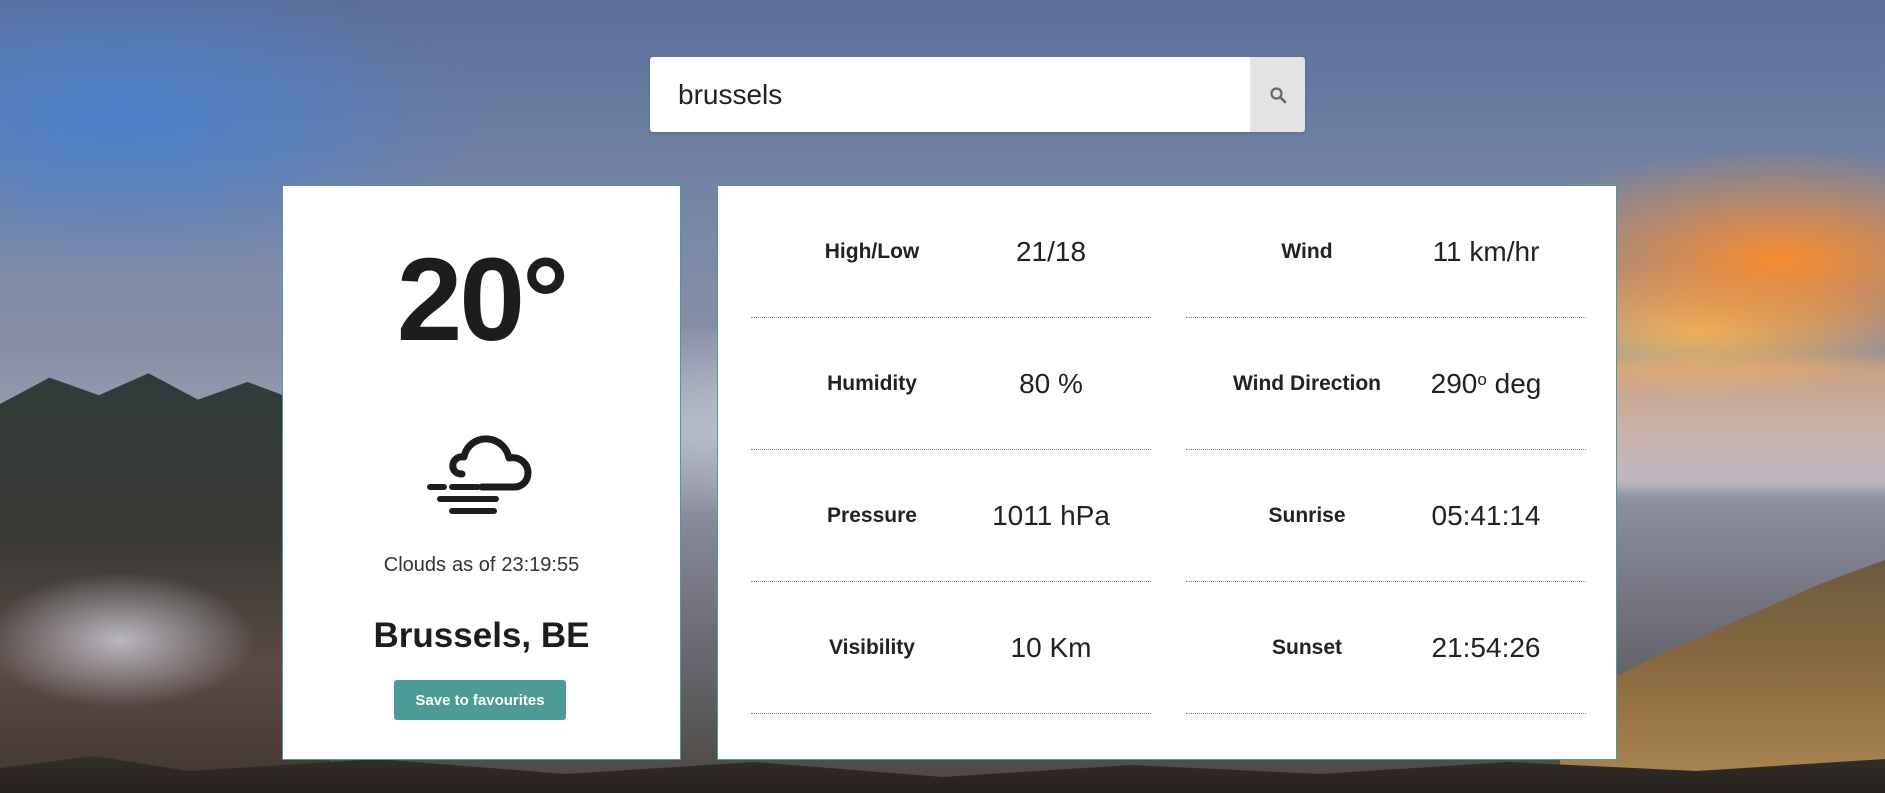  I want to click on search-bar, so click(977, 94).